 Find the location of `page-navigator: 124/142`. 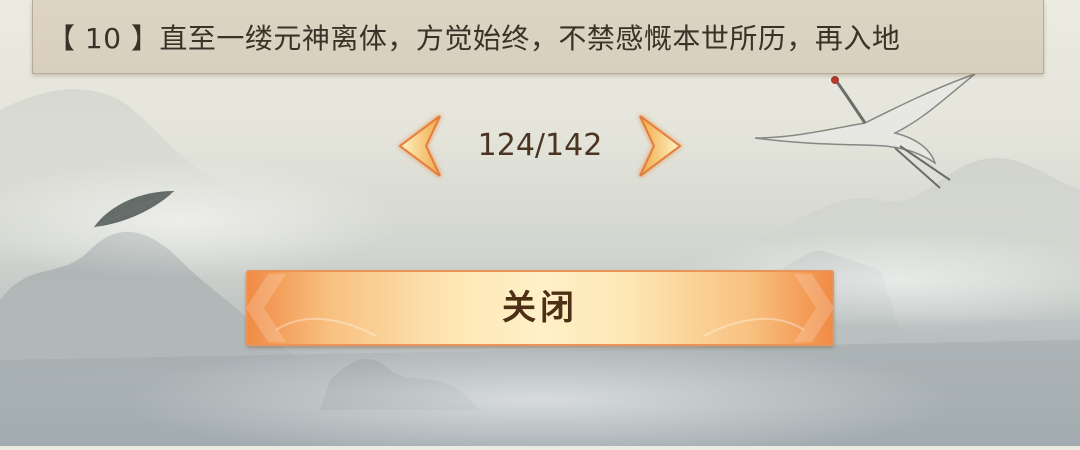

page-navigator: 124/142 is located at coordinates (540, 146).